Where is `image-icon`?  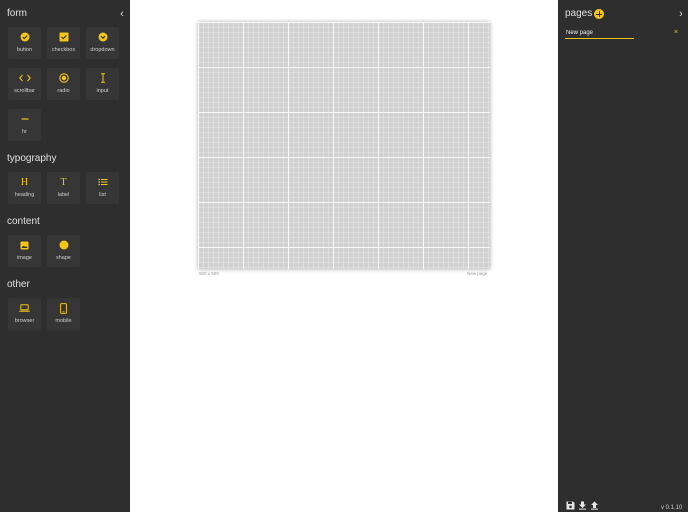 image-icon is located at coordinates (24, 245).